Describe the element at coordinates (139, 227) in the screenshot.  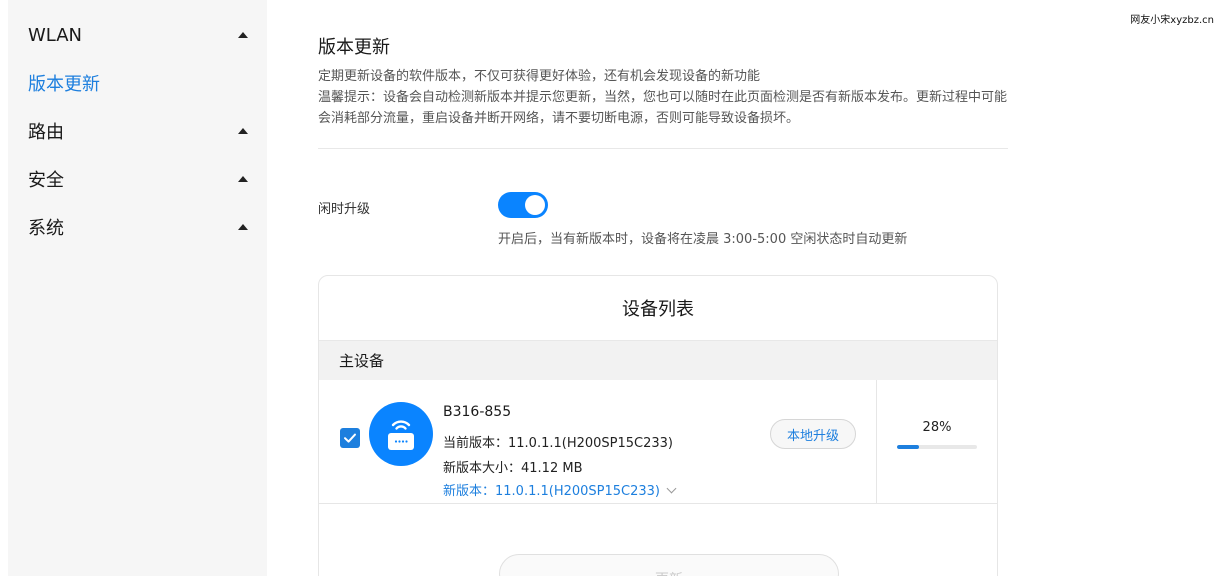
I see `sidebar-item-system: 系统` at that location.